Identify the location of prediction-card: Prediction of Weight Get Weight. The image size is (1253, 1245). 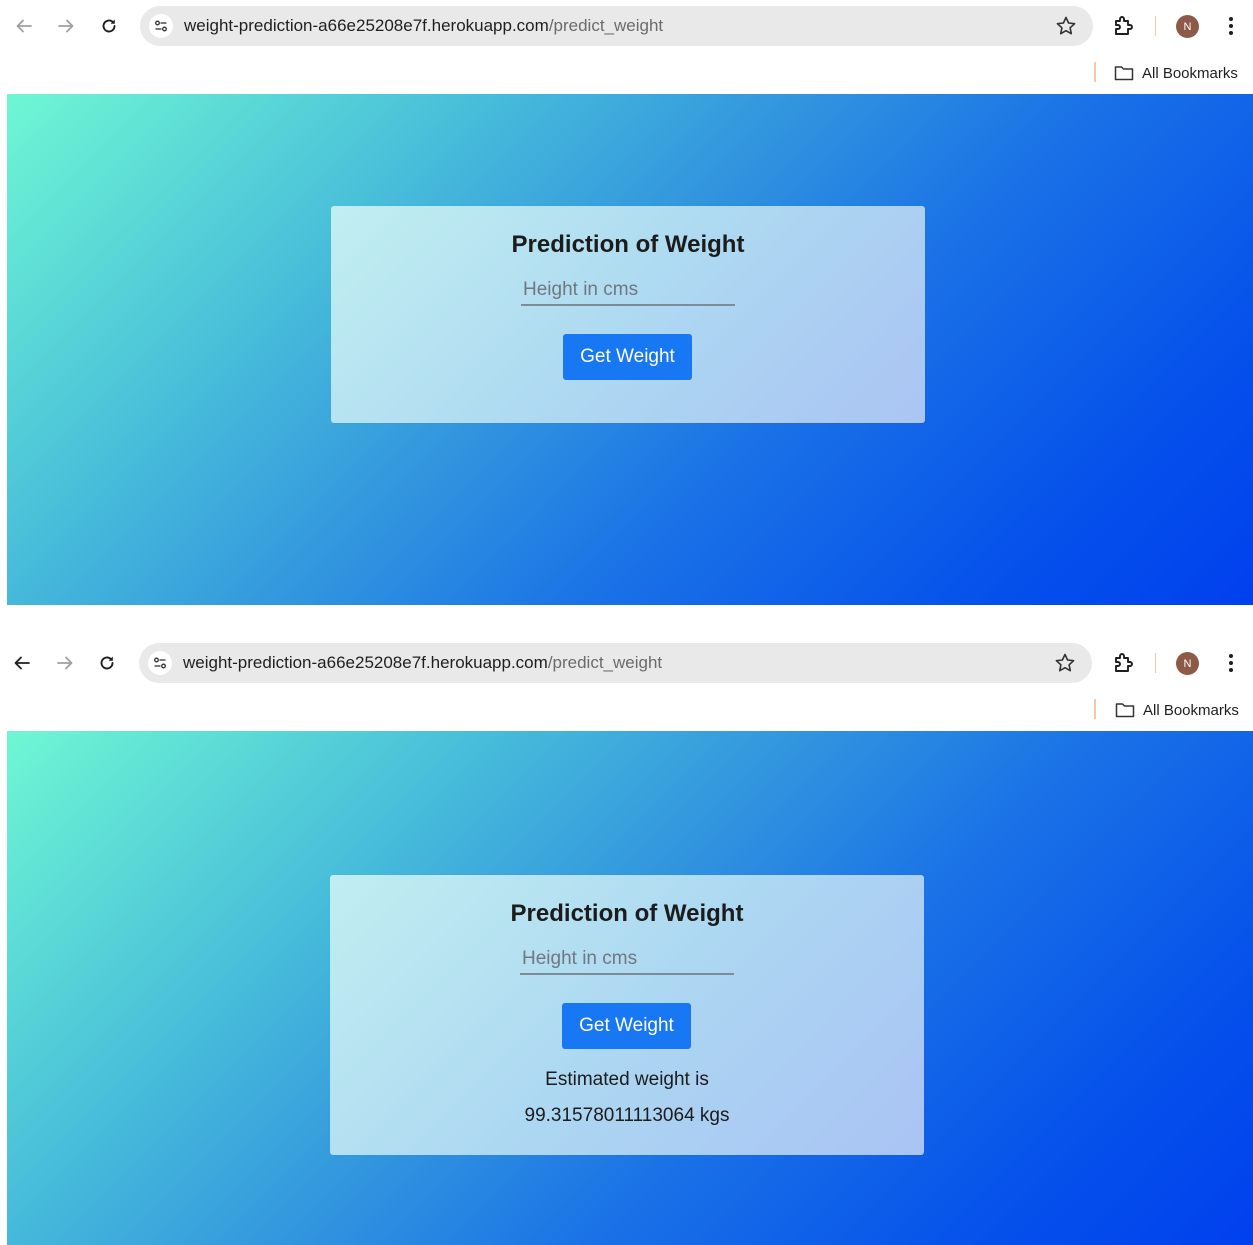
(628, 314).